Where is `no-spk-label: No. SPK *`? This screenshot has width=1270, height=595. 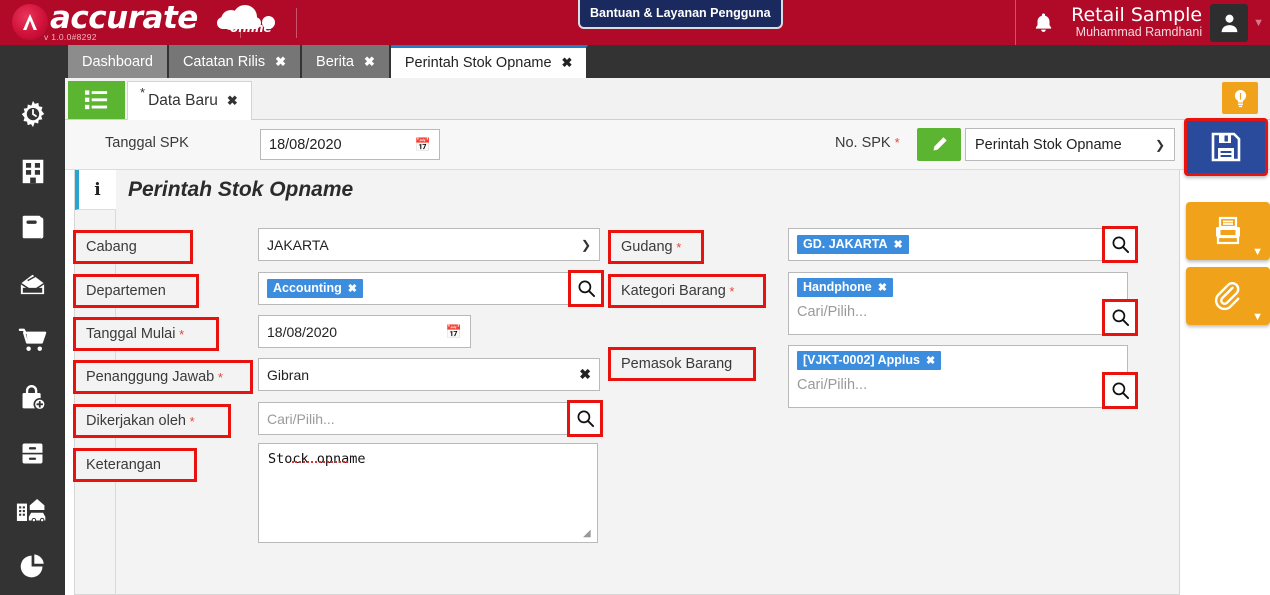 no-spk-label: No. SPK * is located at coordinates (867, 143).